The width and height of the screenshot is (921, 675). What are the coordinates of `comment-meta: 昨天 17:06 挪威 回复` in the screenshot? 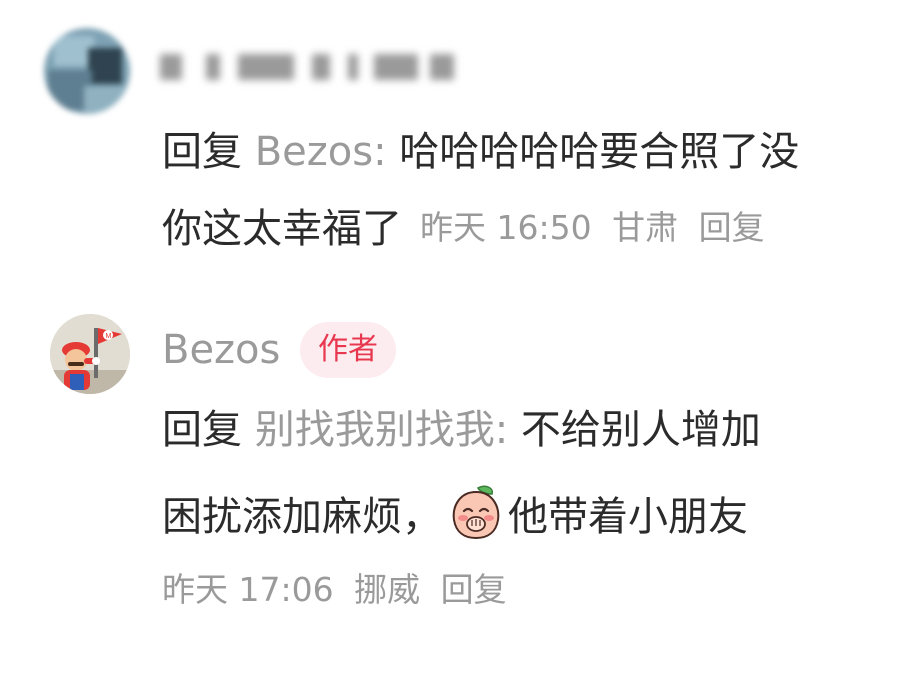 It's located at (339, 590).